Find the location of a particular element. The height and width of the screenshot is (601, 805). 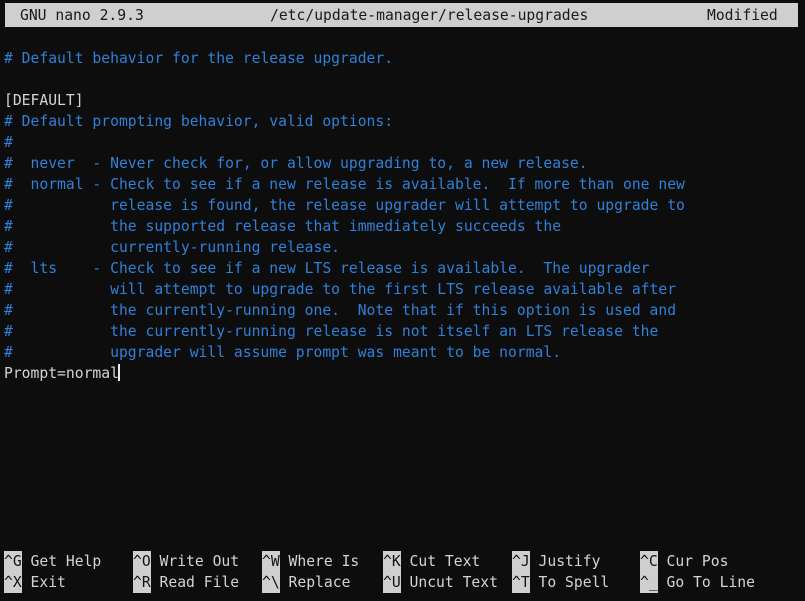

shortcut-key: ^K is located at coordinates (392, 561).